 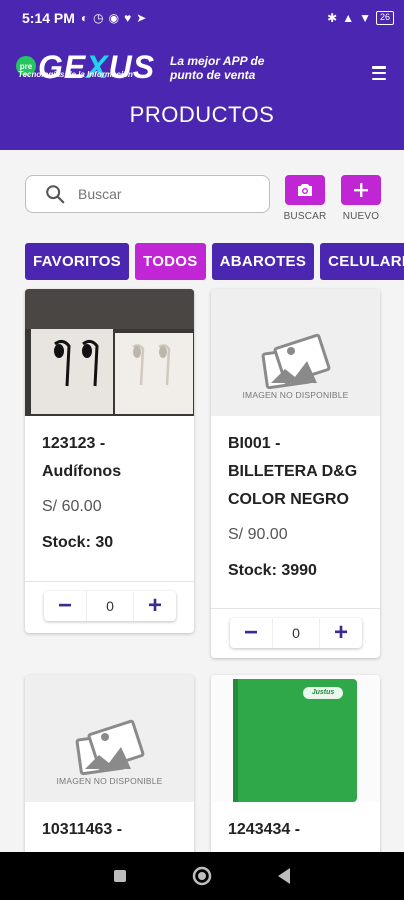 I want to click on chat-icon: ◉, so click(x=114, y=18).